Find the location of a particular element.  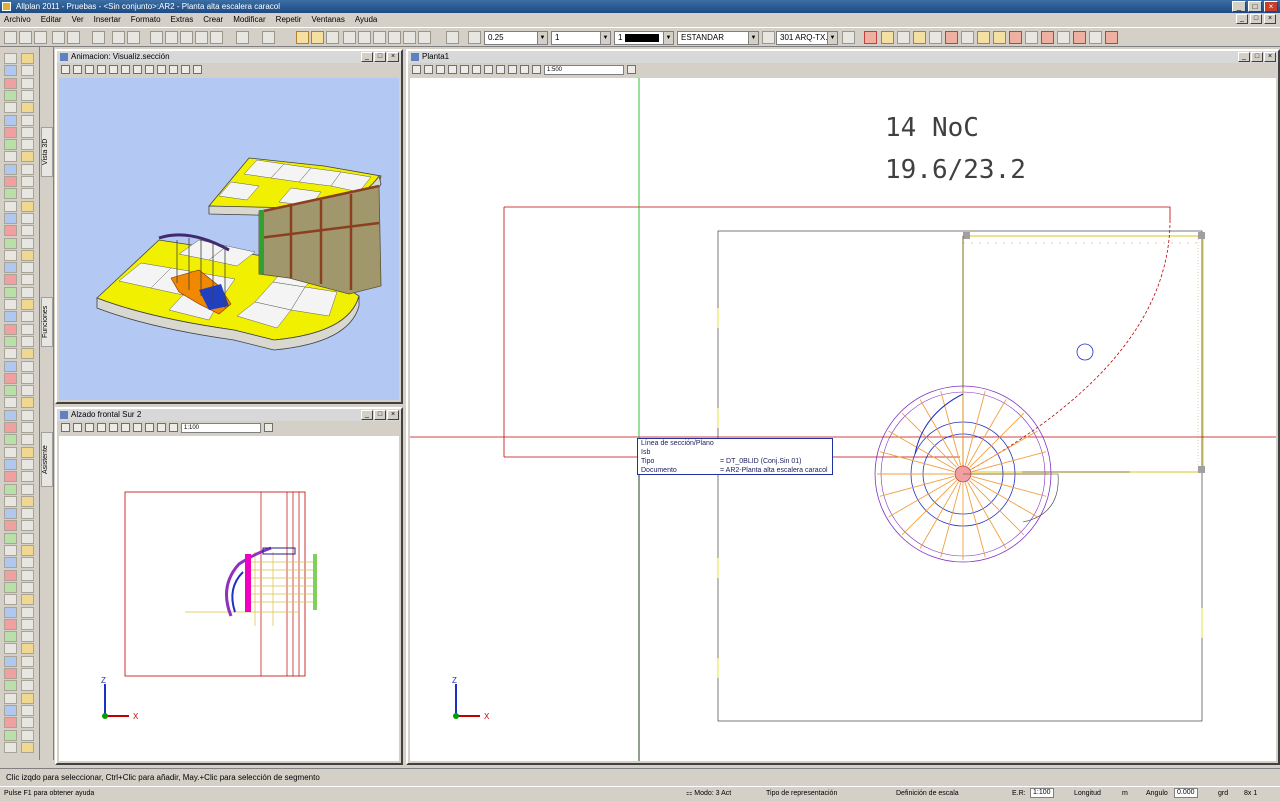

menu-formato: Formato is located at coordinates (146, 19).